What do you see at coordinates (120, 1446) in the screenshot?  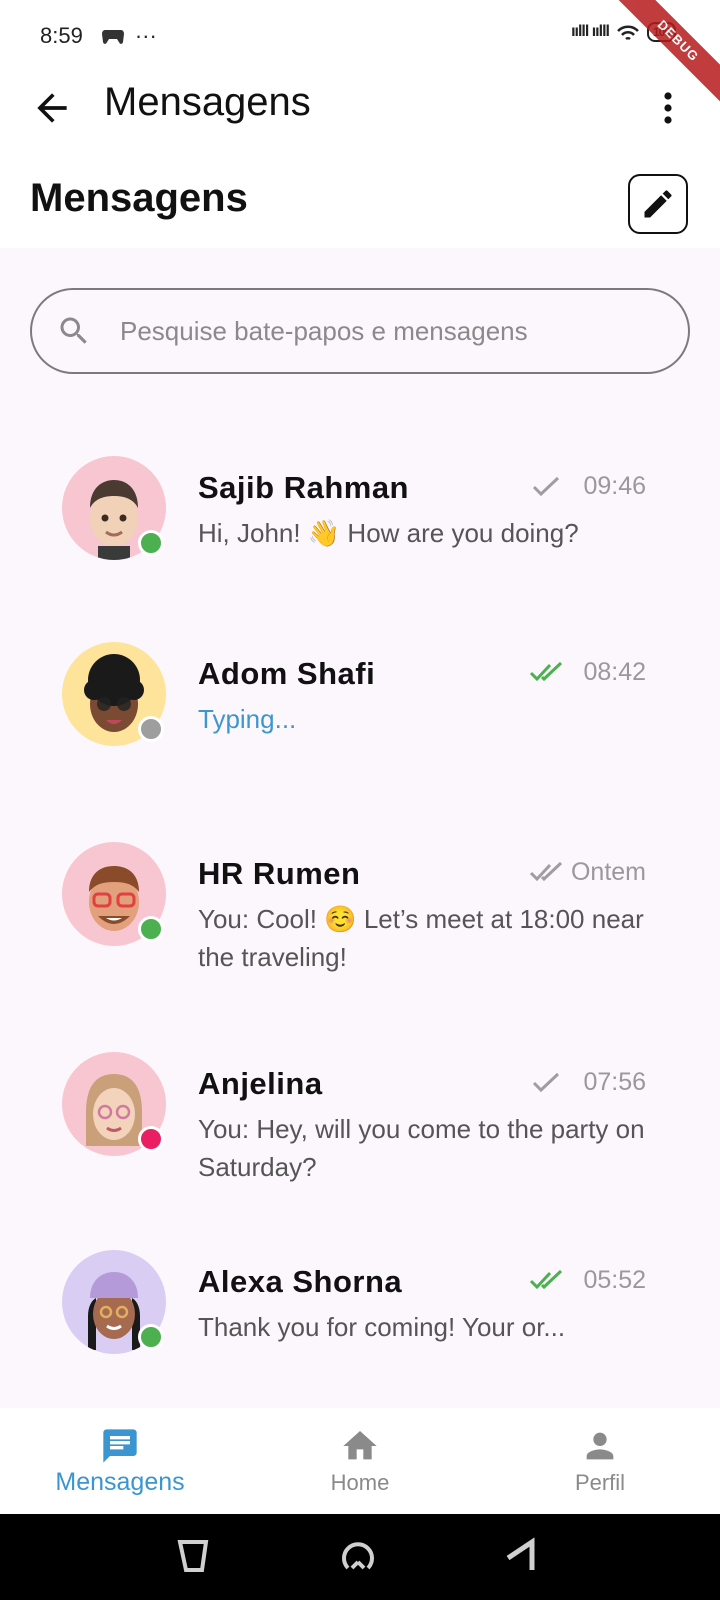 I see `chat-icon` at bounding box center [120, 1446].